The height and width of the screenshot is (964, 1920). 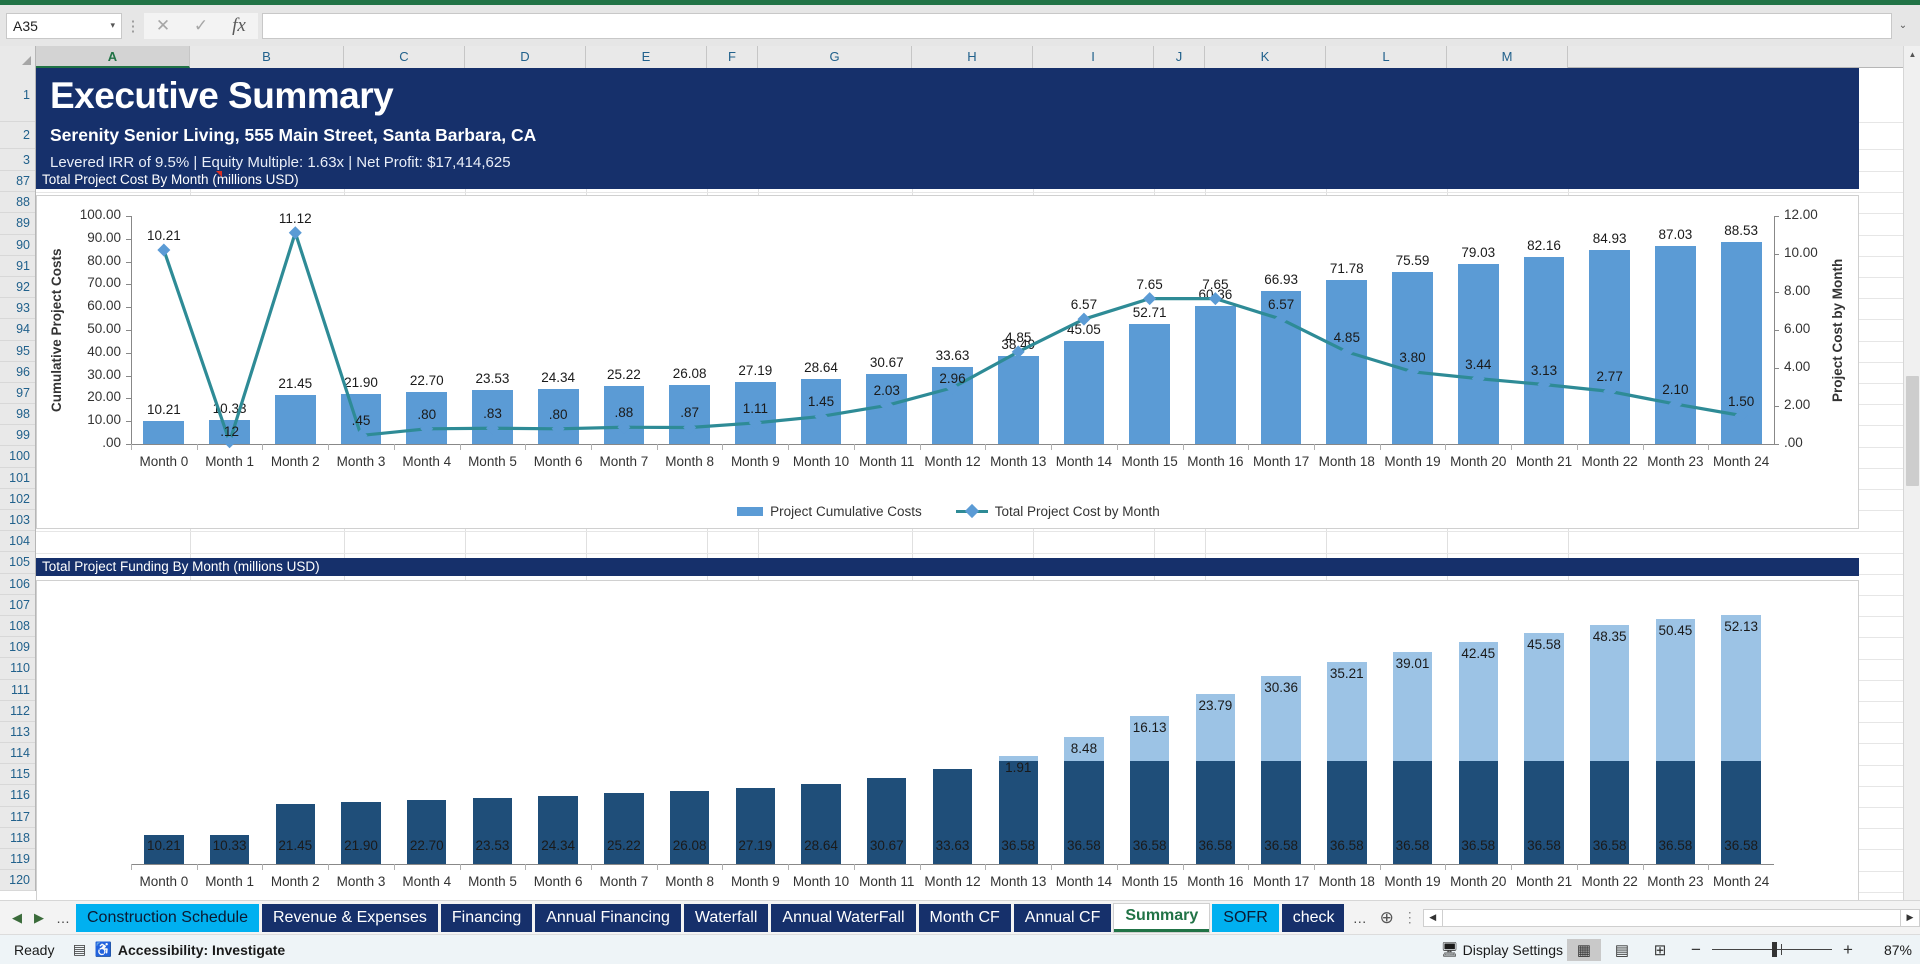 I want to click on row-header-3: 3, so click(x=17, y=160).